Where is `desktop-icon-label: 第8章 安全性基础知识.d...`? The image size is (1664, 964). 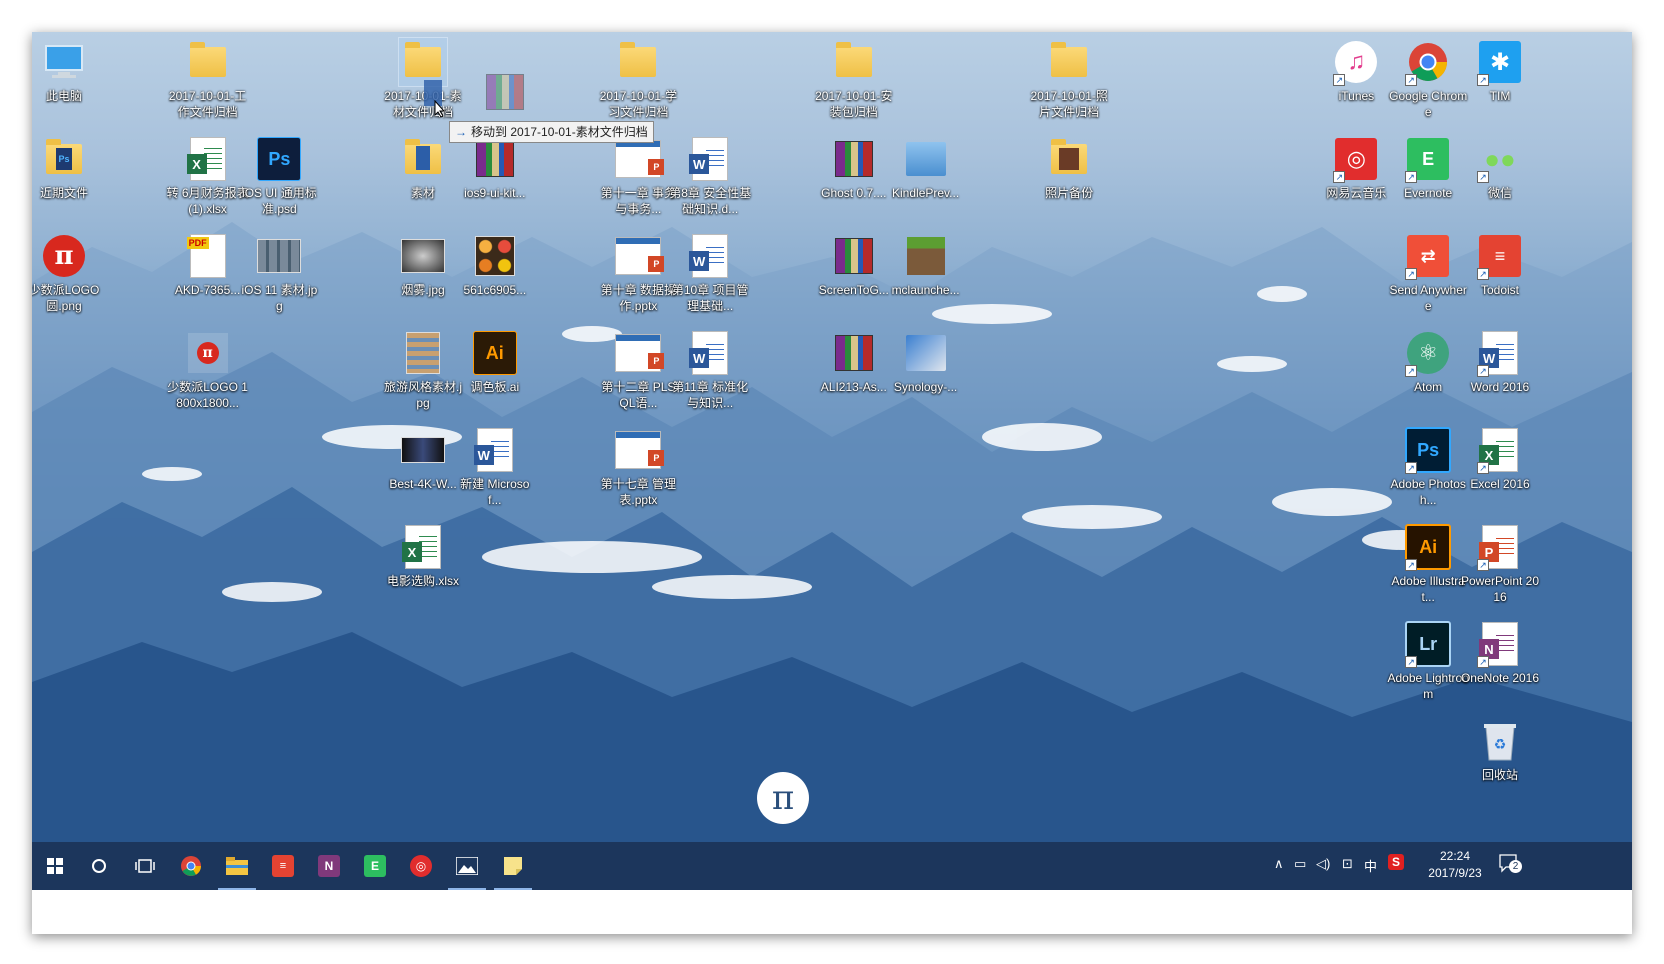 desktop-icon-label: 第8章 安全性基础知识.d... is located at coordinates (710, 201).